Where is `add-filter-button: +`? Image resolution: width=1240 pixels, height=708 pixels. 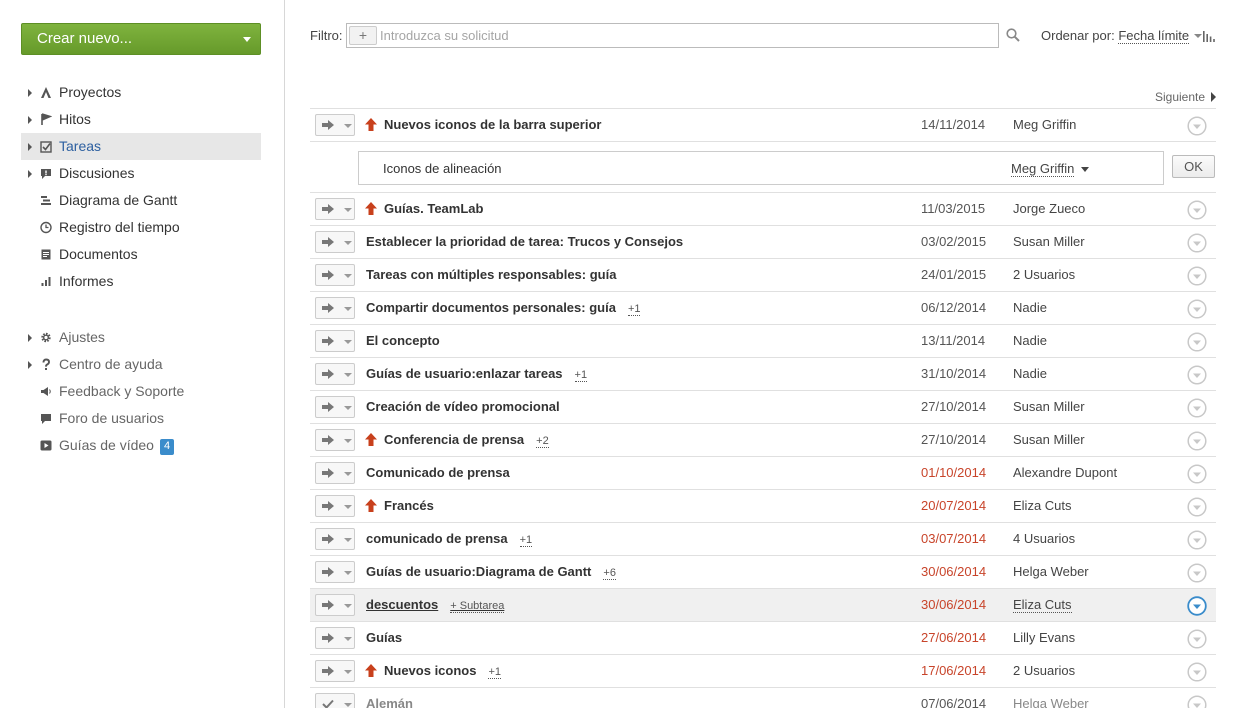 add-filter-button: + is located at coordinates (363, 35).